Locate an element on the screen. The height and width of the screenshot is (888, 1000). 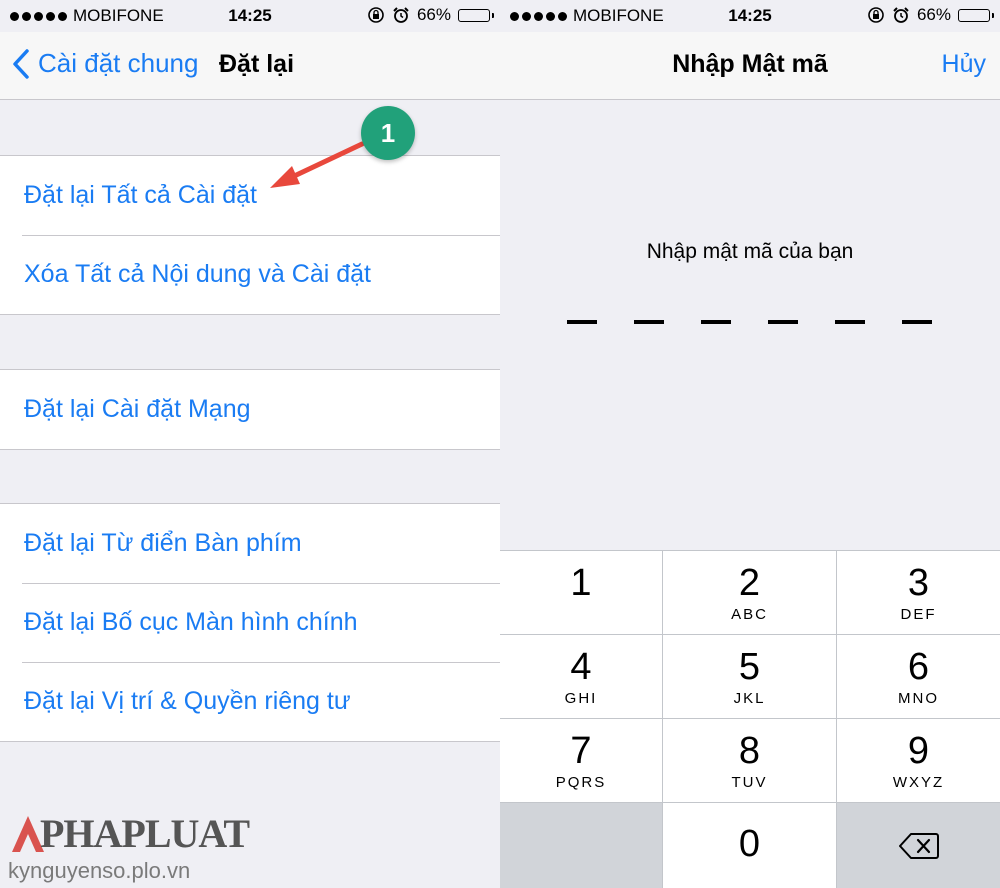
key-number: 9 is located at coordinates (918, 751).